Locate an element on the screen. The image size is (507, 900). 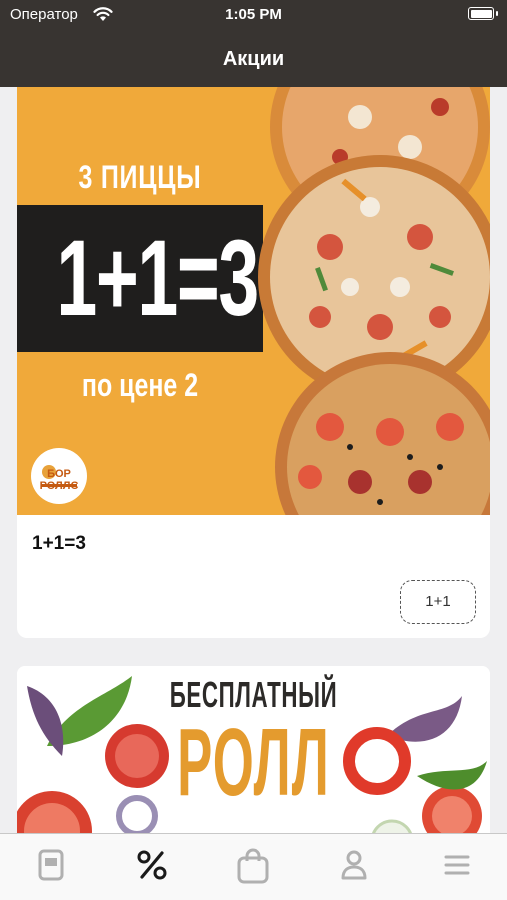
clock: 1:05 PM is located at coordinates (253, 14).